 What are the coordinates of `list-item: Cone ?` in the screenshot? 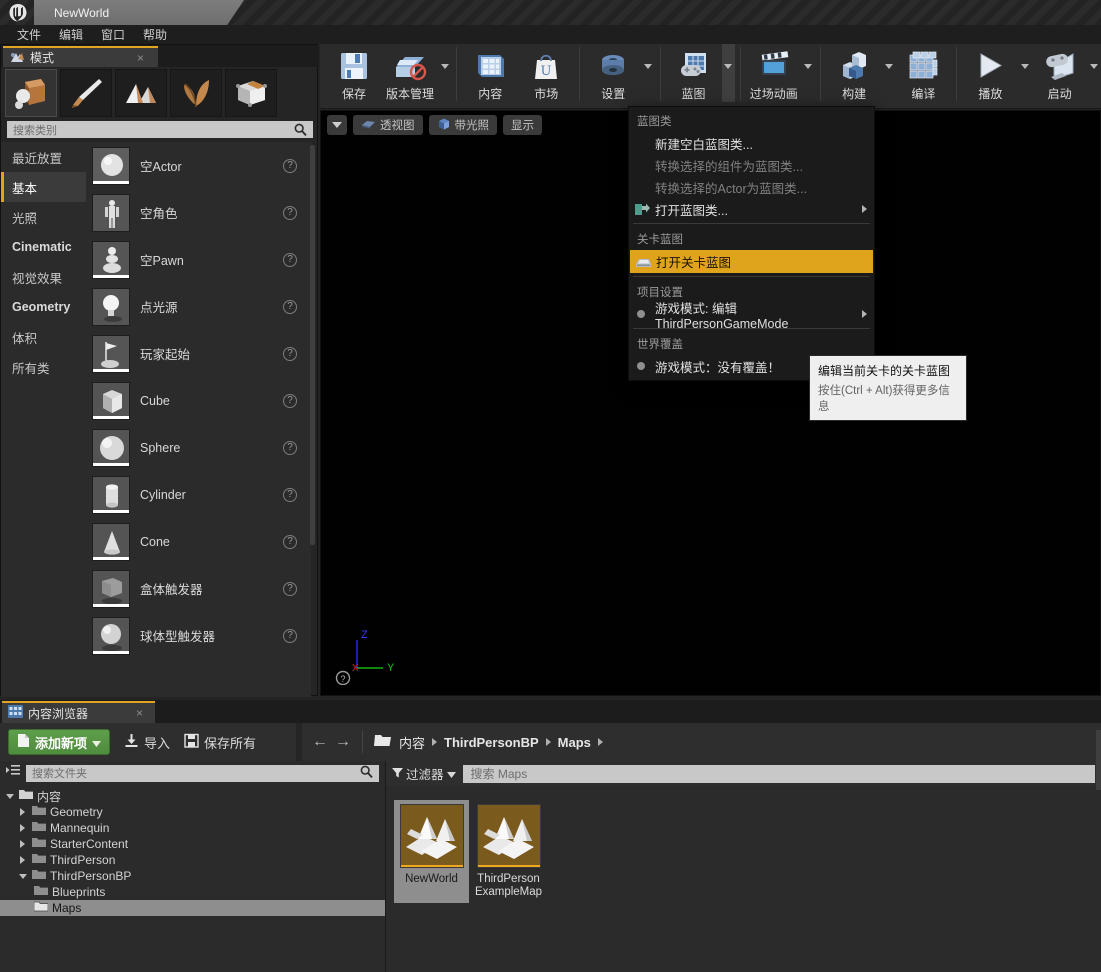 It's located at (198, 541).